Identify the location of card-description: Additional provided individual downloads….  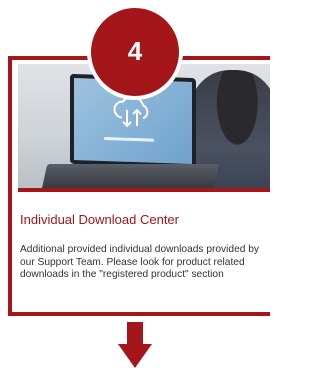
(139, 262).